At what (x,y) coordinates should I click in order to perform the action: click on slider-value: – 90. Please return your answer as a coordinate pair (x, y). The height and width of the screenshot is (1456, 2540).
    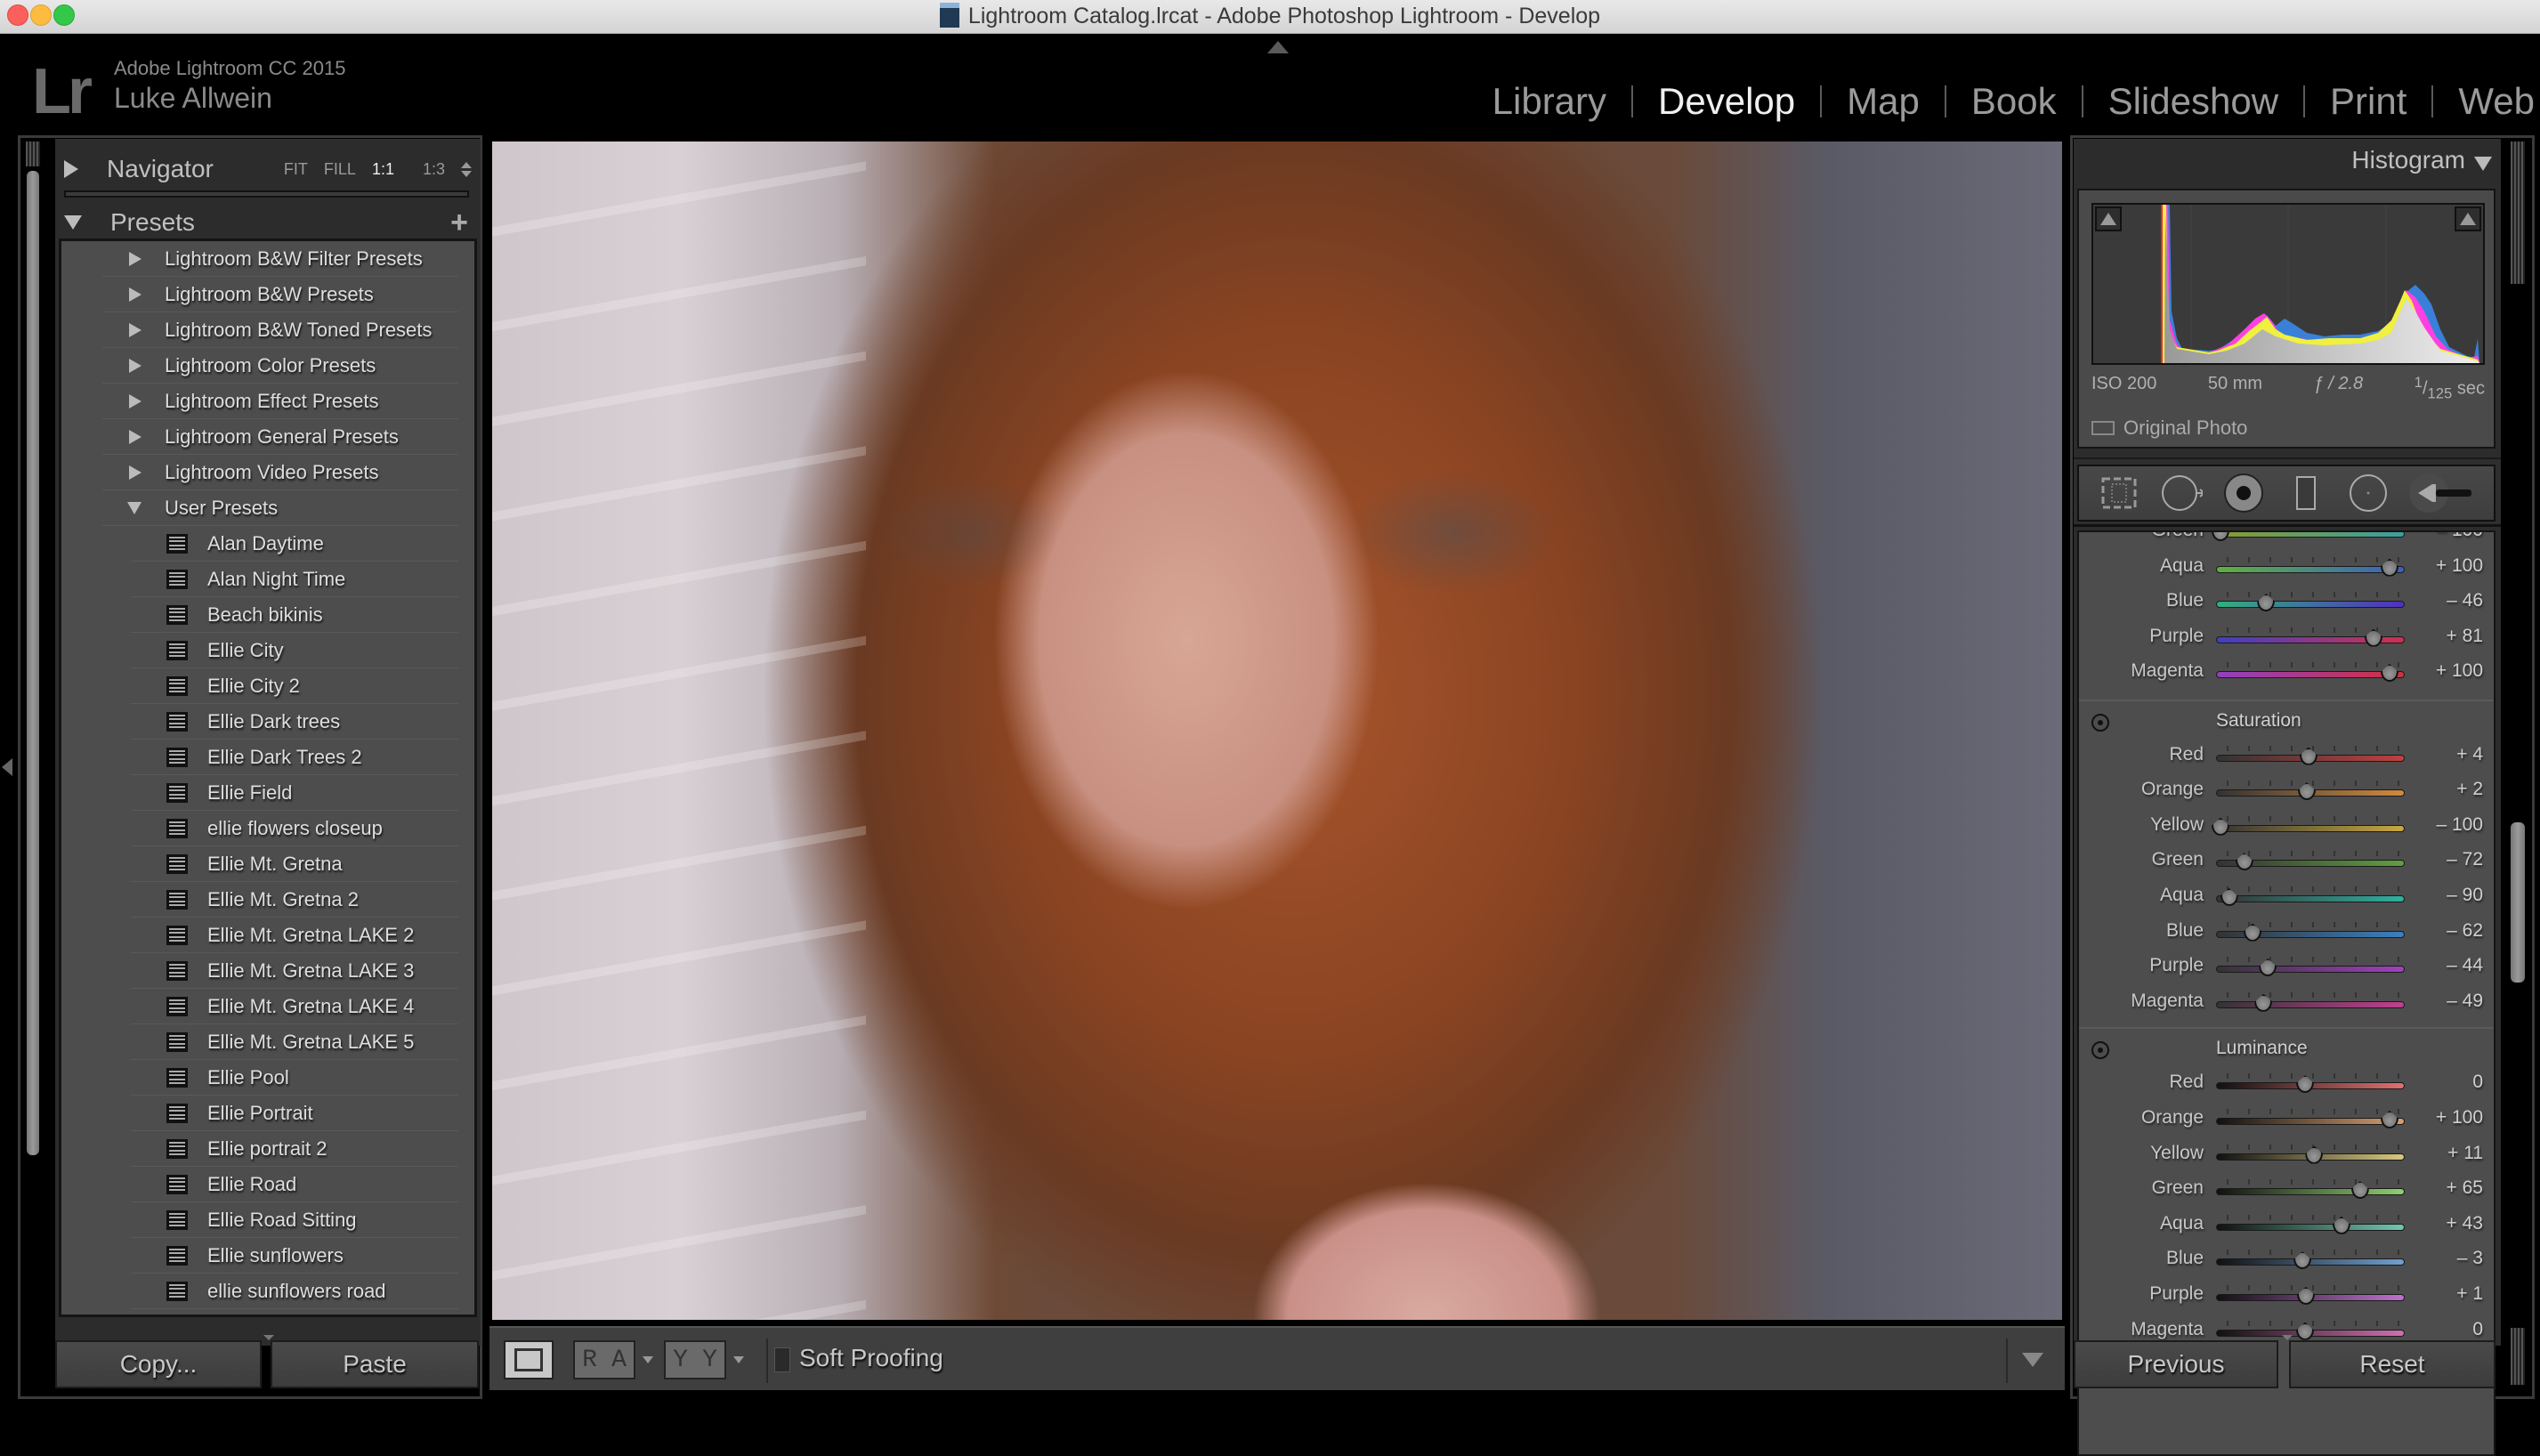
    Looking at the image, I should click on (2465, 895).